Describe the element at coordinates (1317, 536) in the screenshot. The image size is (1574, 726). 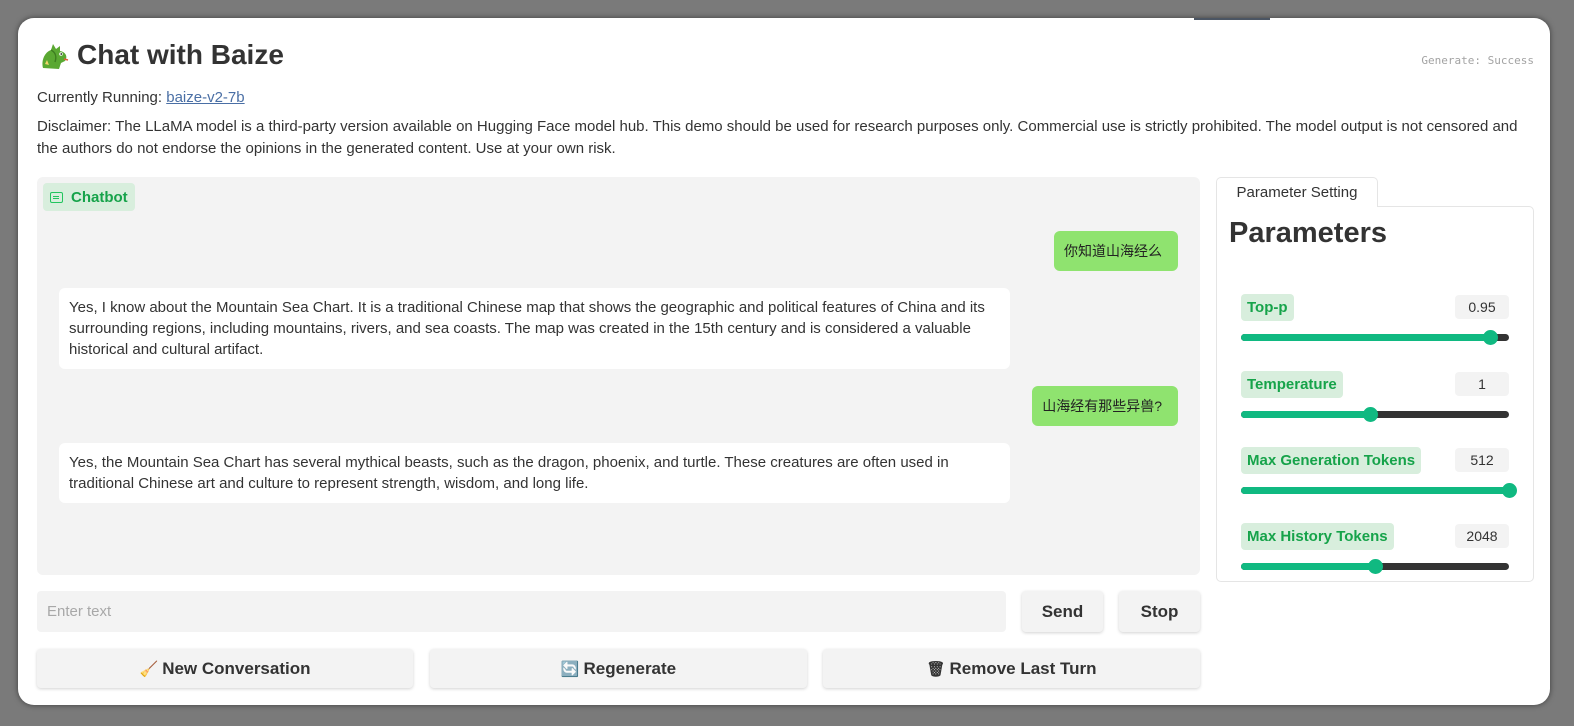
I see `max-history-tokens-label: Max History Tokens` at that location.